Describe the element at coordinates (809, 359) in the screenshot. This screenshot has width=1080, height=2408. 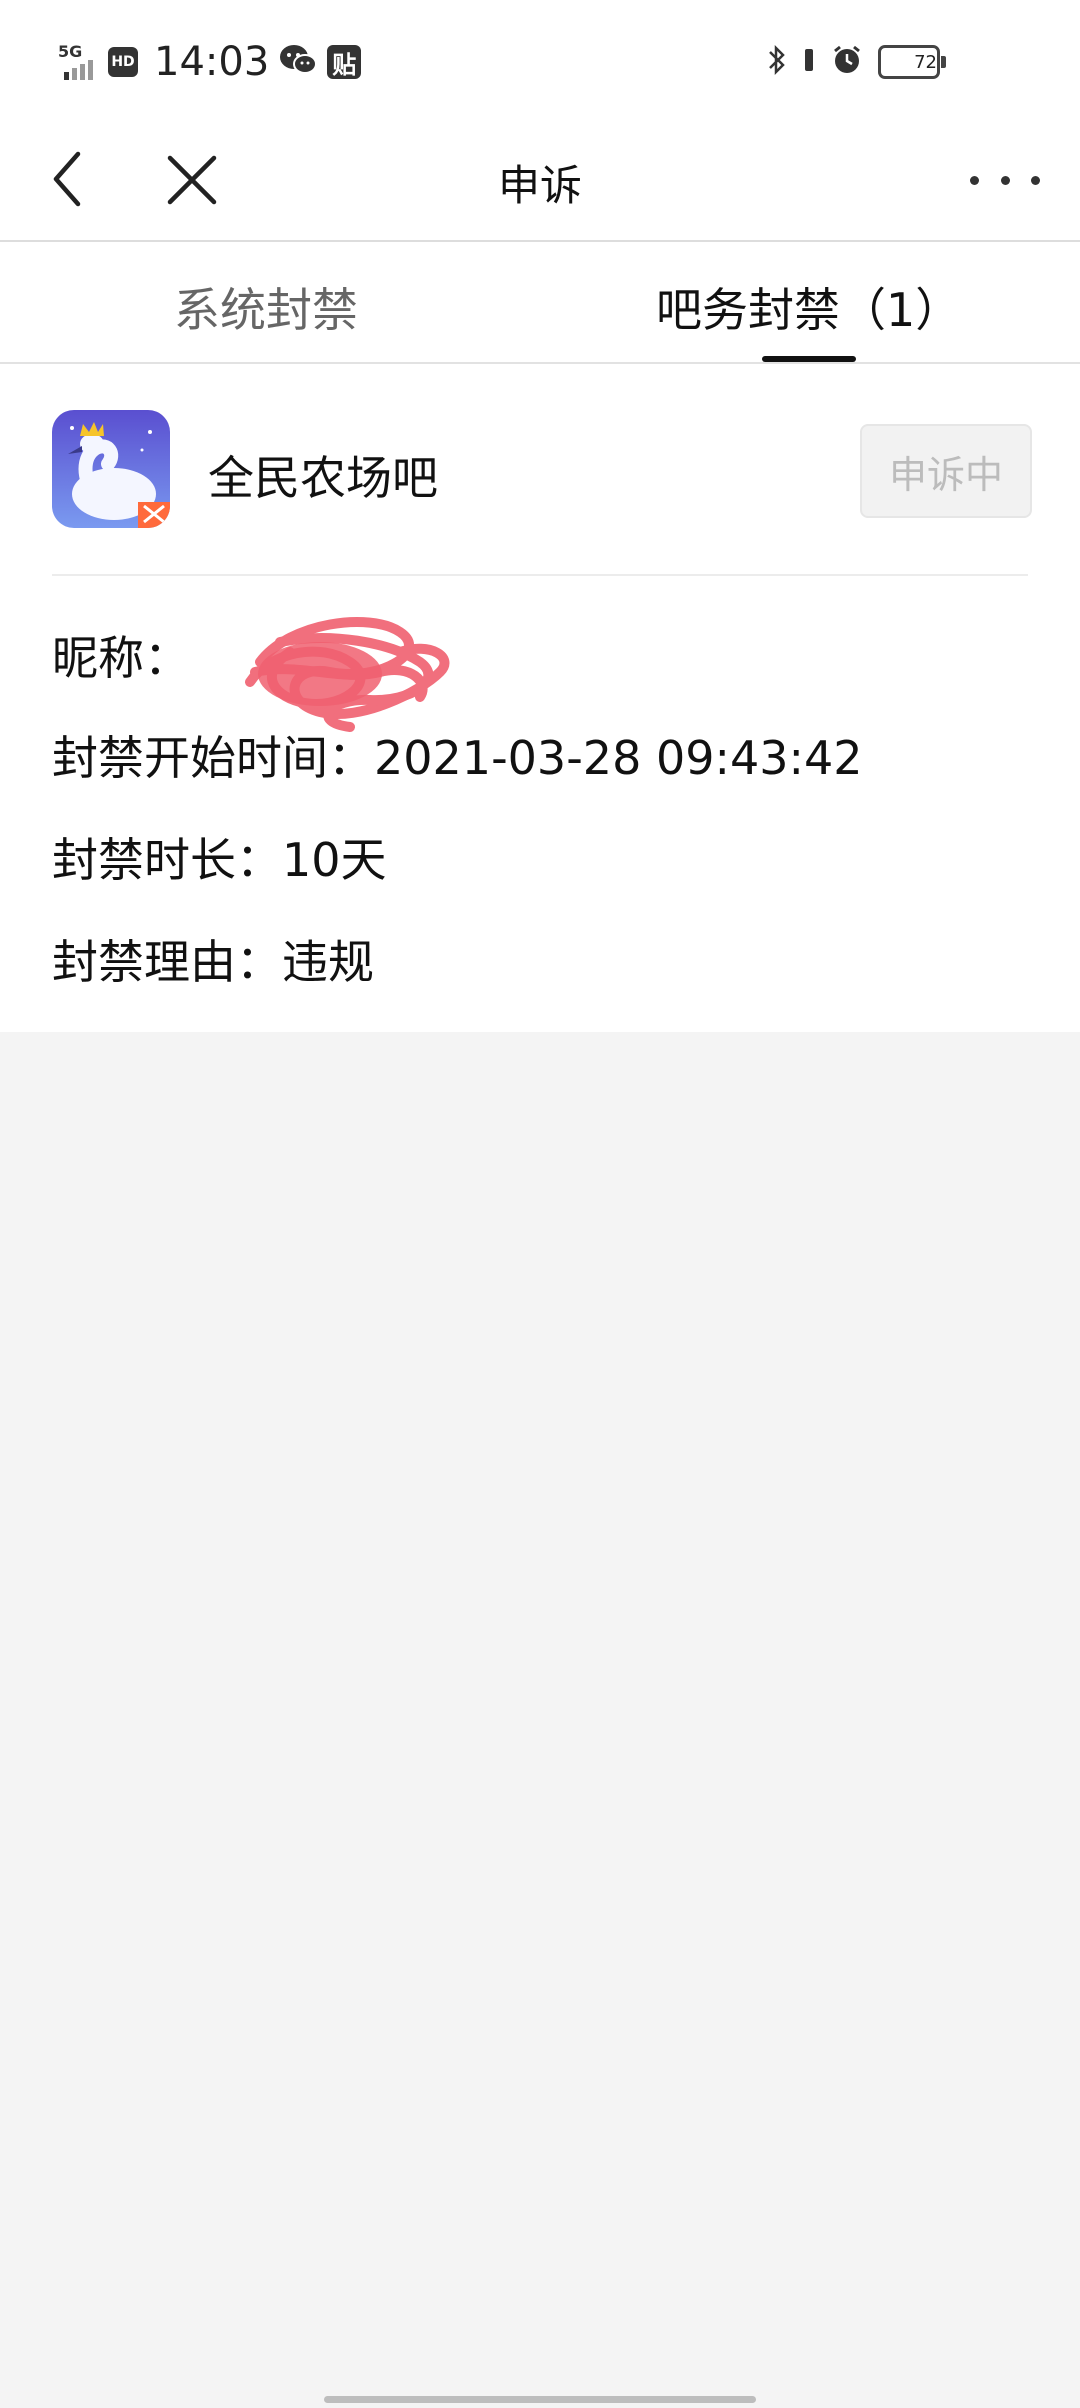
I see `active-tab-indicator` at that location.